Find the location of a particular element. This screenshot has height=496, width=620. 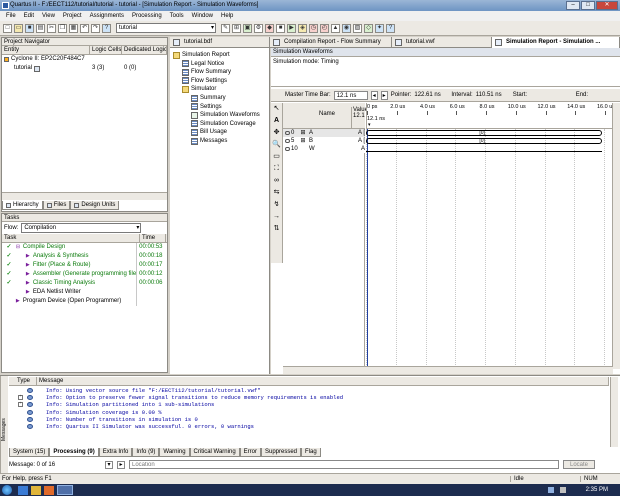

ip-icon: ✦ is located at coordinates (379, 28).